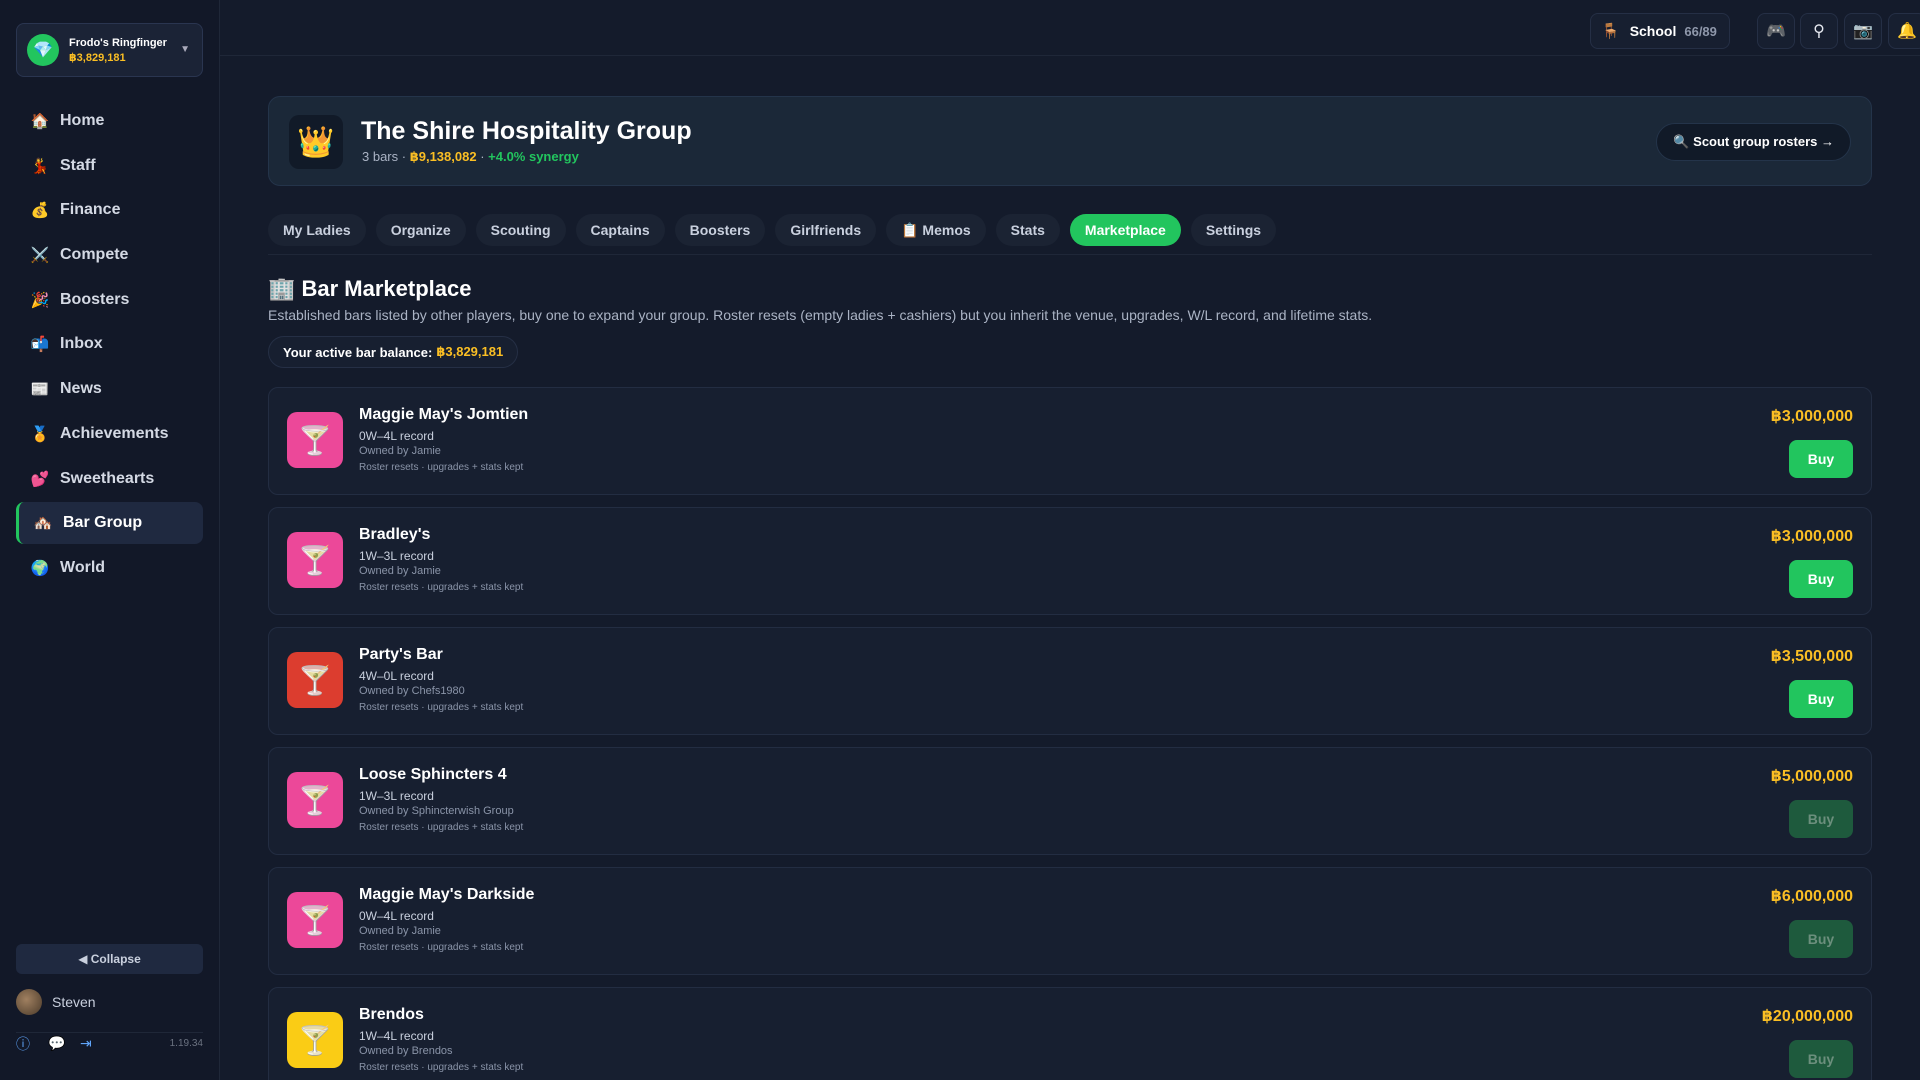  What do you see at coordinates (109, 166) in the screenshot?
I see `sidebar-item-staff: 💃 Staff` at bounding box center [109, 166].